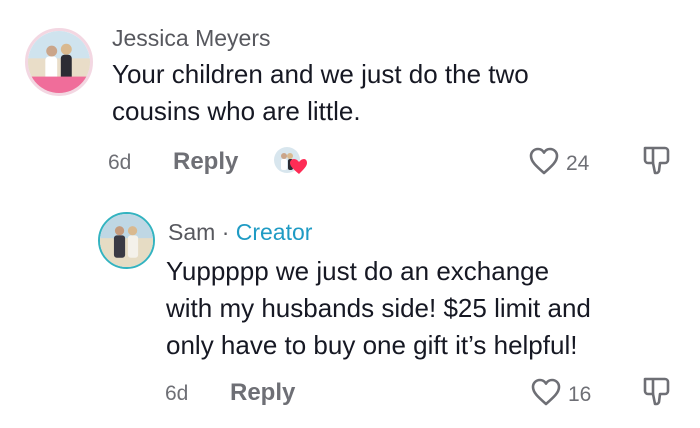 This screenshot has height=428, width=700. I want to click on like-count: 16, so click(580, 394).